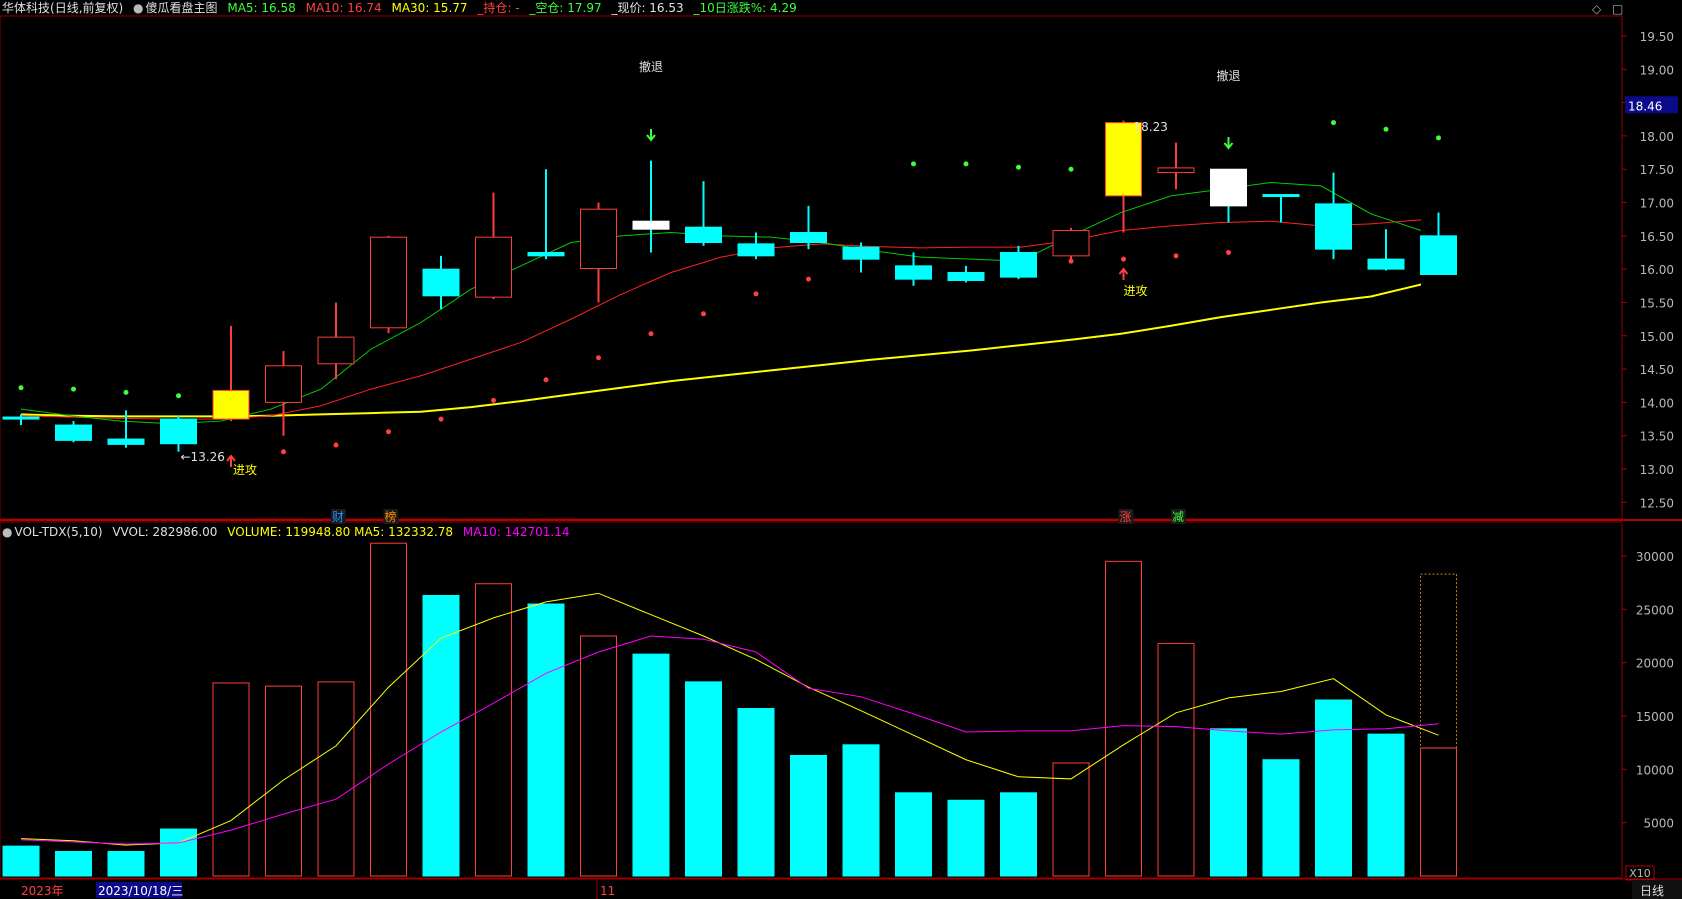 This screenshot has height=899, width=1682. What do you see at coordinates (647, 8) in the screenshot?
I see `price-value: _现价: 16.53` at bounding box center [647, 8].